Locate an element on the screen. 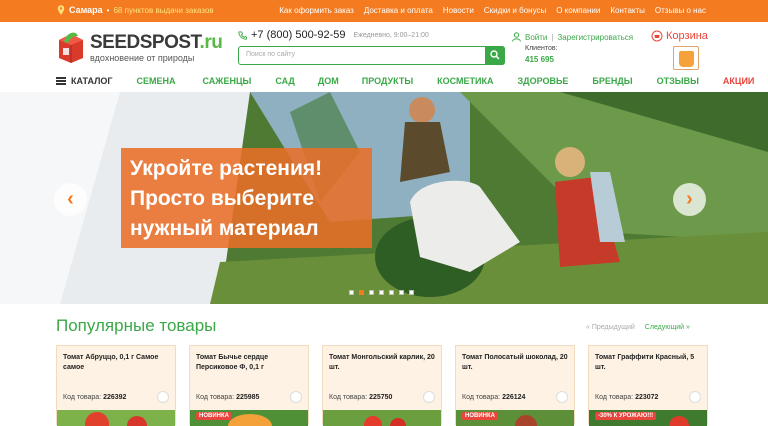  logo-tagline: вдохновение от природы is located at coordinates (142, 58).